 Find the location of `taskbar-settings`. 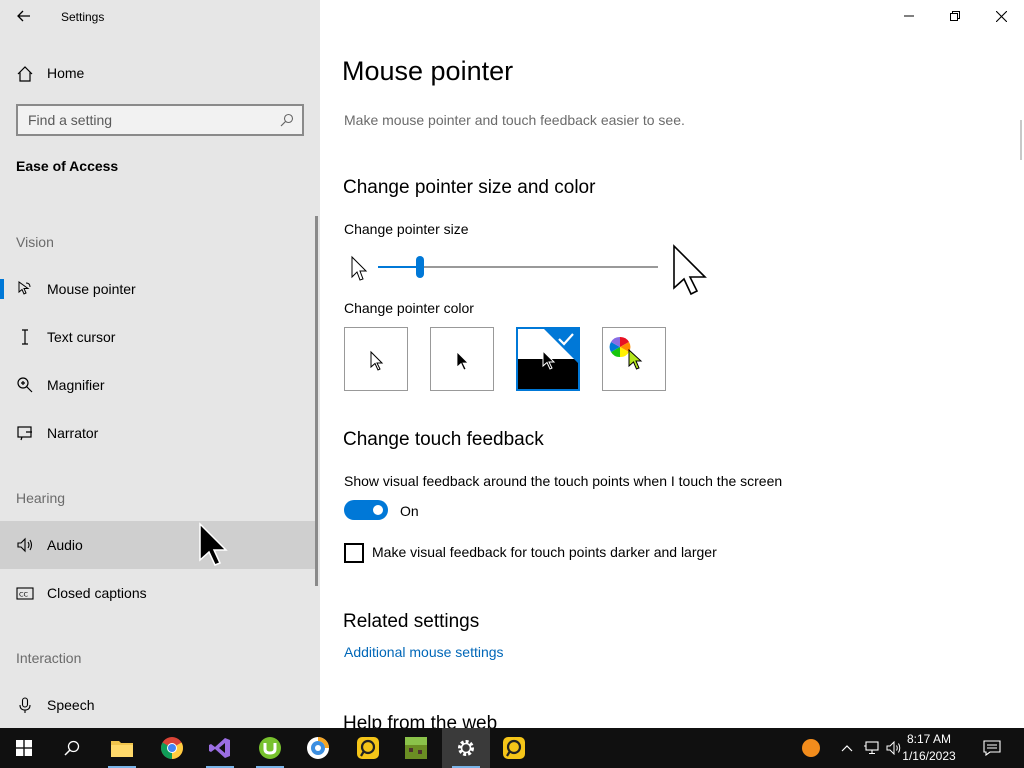

taskbar-settings is located at coordinates (466, 748).